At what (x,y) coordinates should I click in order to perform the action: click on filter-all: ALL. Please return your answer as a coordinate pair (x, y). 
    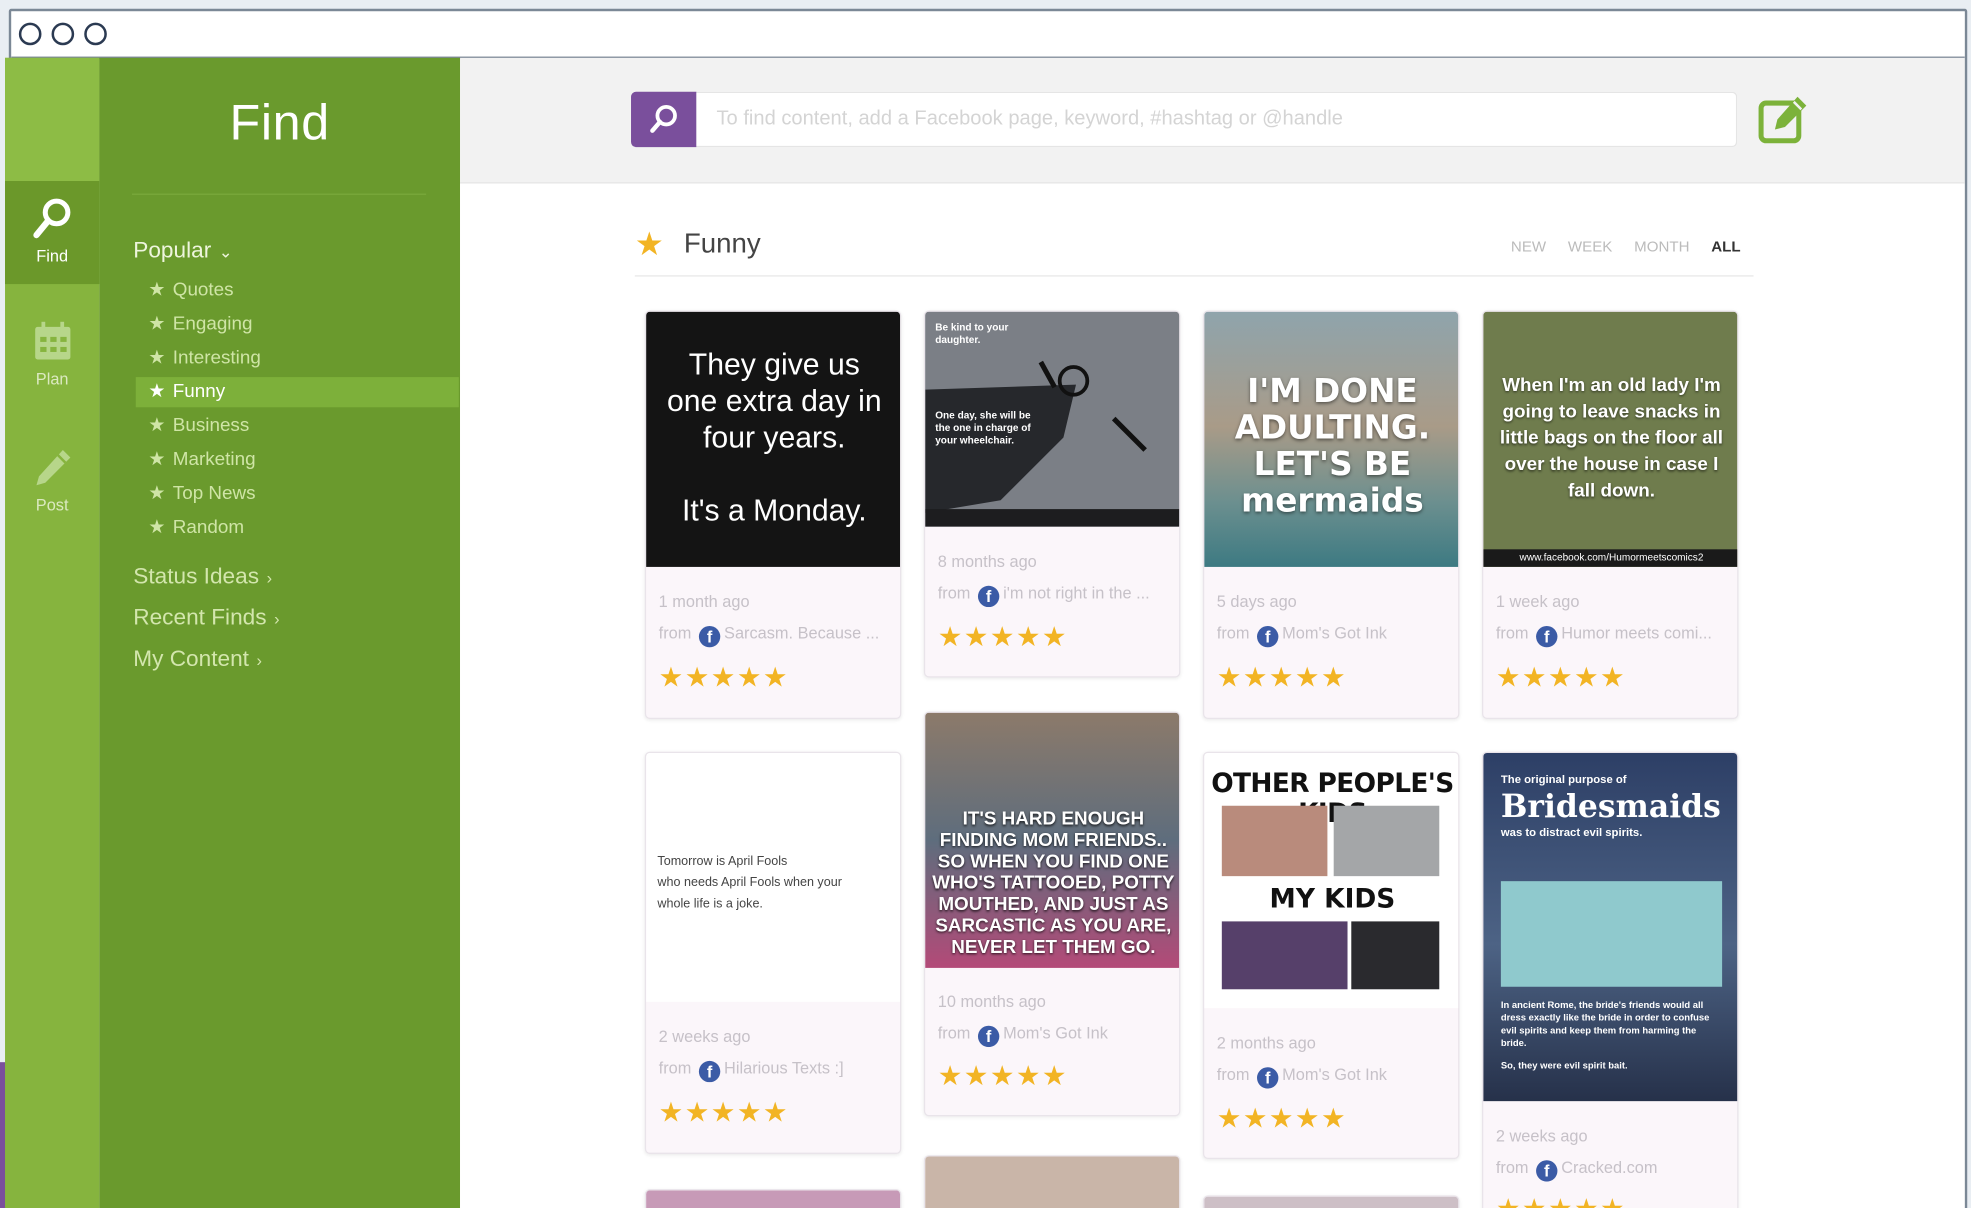
    Looking at the image, I should click on (1725, 247).